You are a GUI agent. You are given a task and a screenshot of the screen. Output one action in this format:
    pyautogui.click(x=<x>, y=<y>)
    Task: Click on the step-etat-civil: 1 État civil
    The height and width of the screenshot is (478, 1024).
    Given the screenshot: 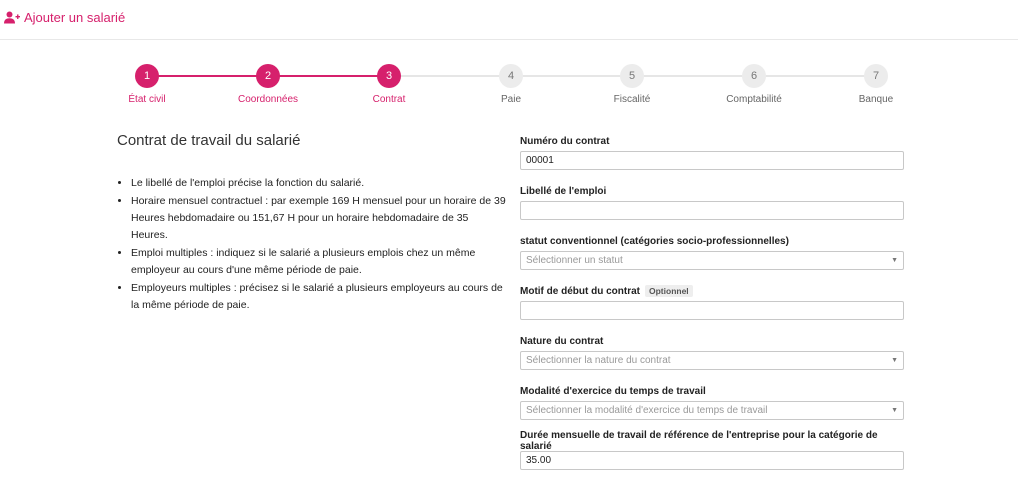 What is the action you would take?
    pyautogui.click(x=147, y=84)
    